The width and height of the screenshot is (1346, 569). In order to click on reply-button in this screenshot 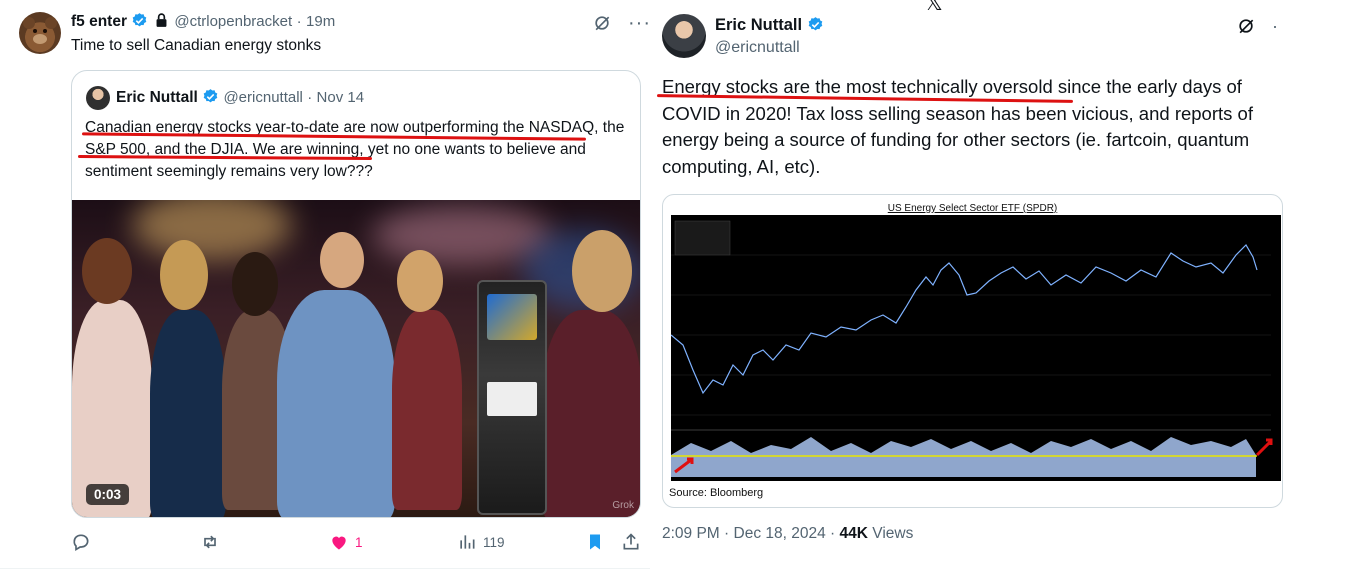, I will do `click(84, 542)`.